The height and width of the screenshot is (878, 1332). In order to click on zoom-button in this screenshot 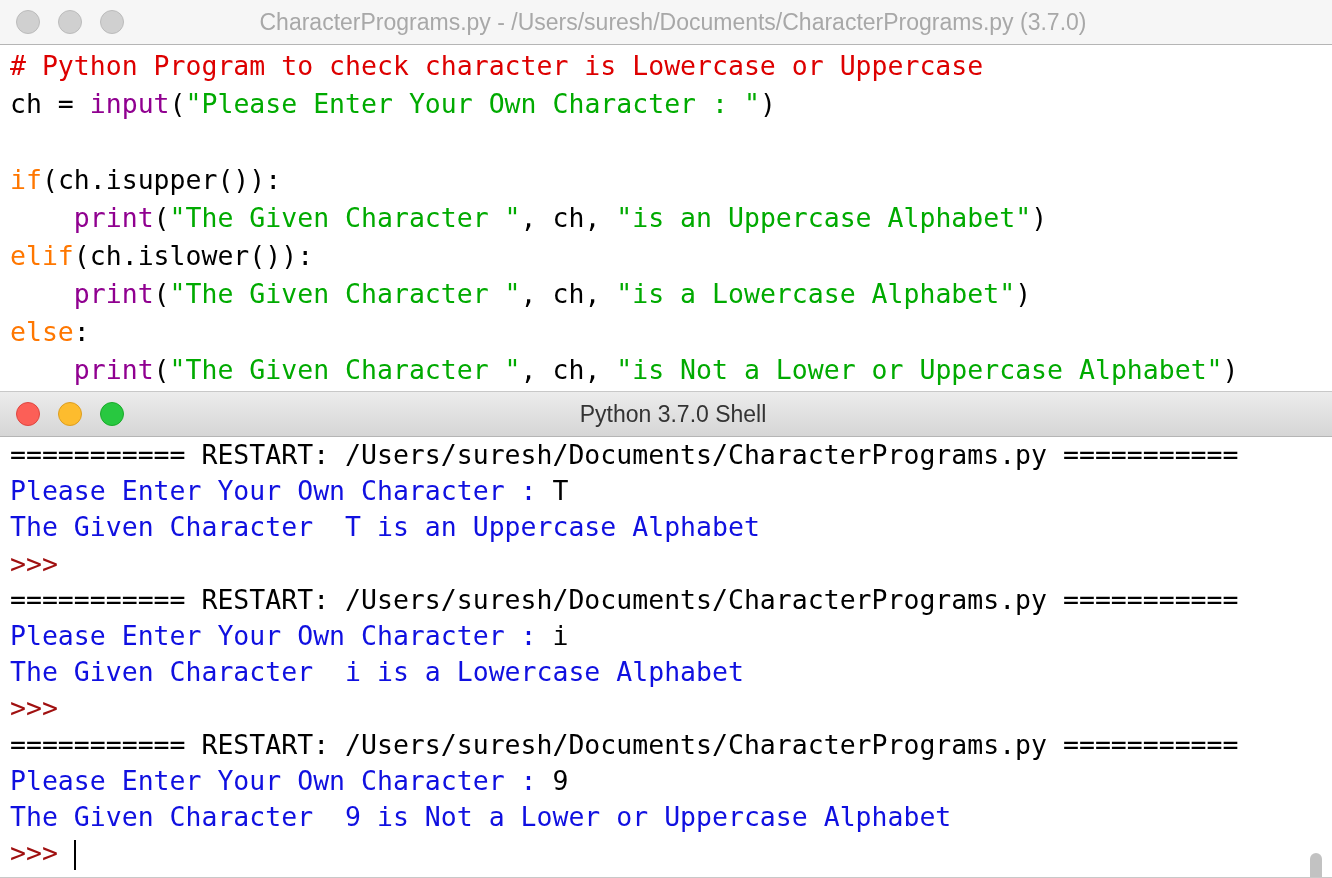, I will do `click(112, 414)`.